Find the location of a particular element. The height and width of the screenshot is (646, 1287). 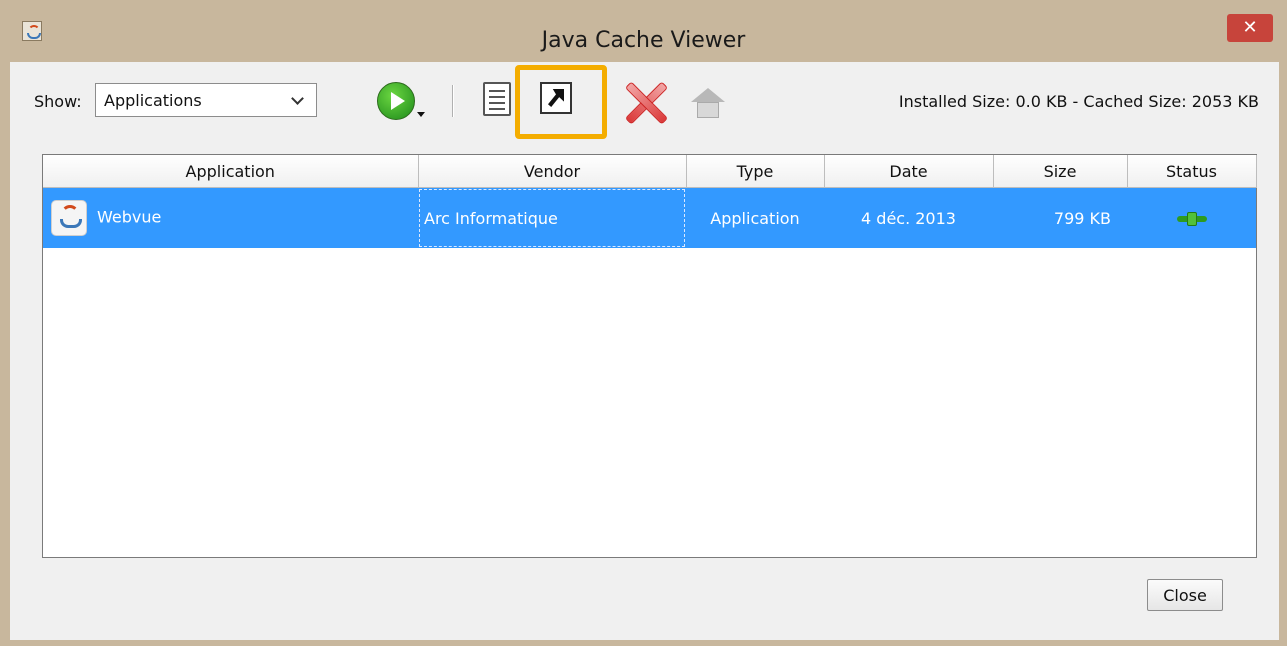

cell-application: Webvue is located at coordinates (230, 217).